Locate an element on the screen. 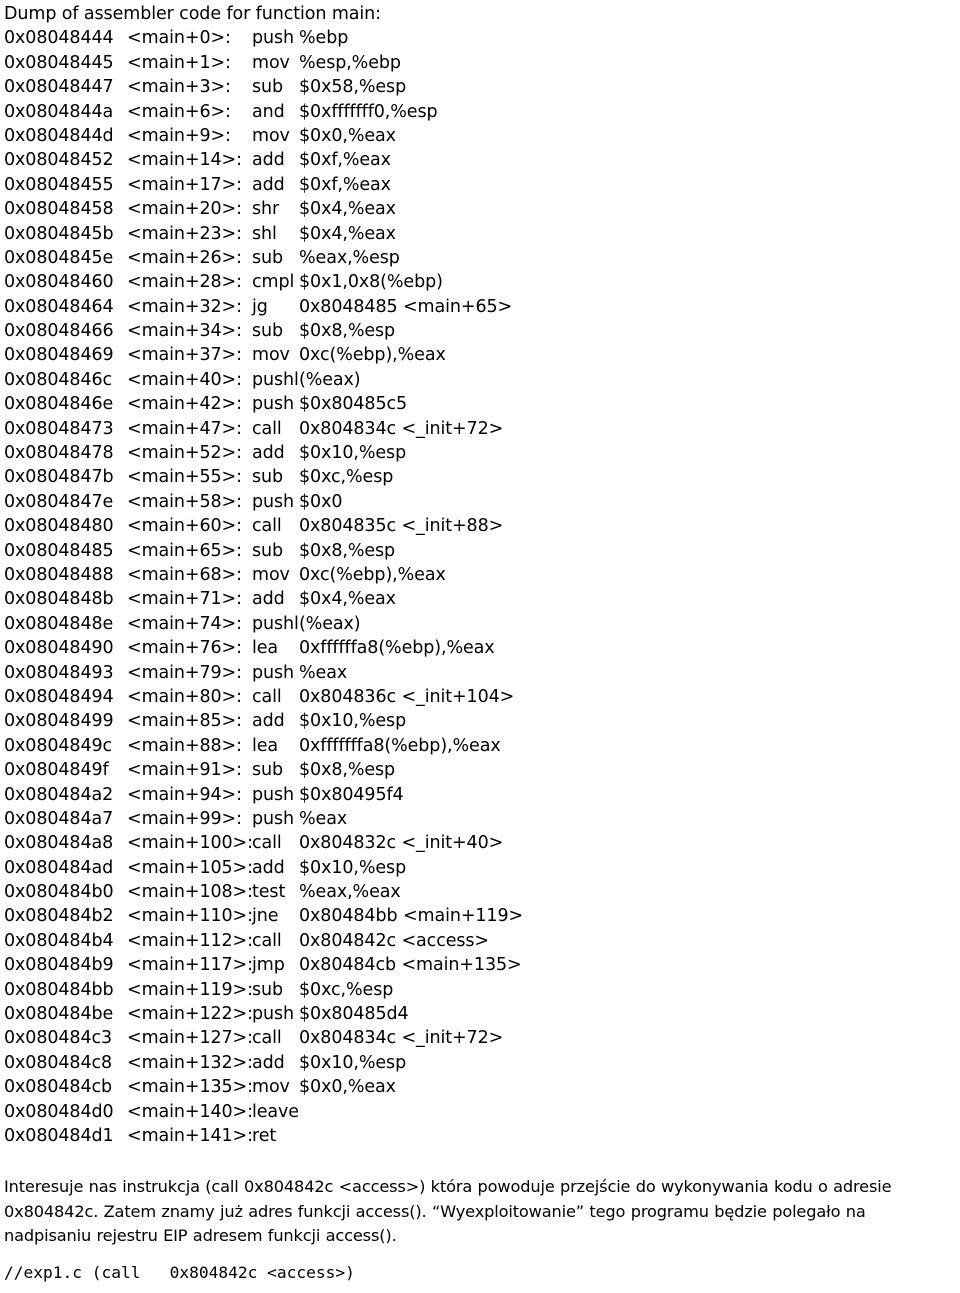  disassembly-line: 0x08048458 <main+20>: shr $0x4,%eax is located at coordinates (354, 209).